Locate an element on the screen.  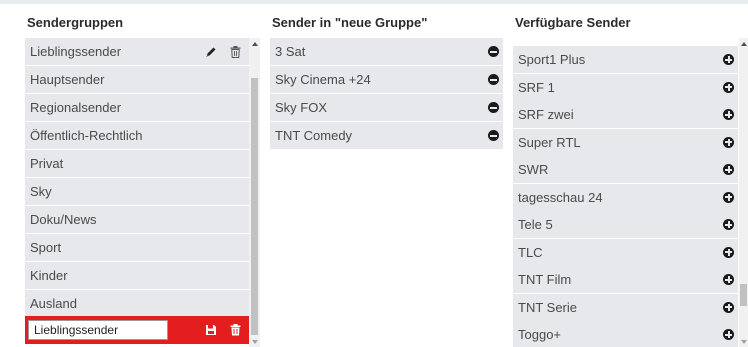
group-channels-list: 3 Sat Sky Cinema +24 Sky FOX TNT Comedy is located at coordinates (386, 98).